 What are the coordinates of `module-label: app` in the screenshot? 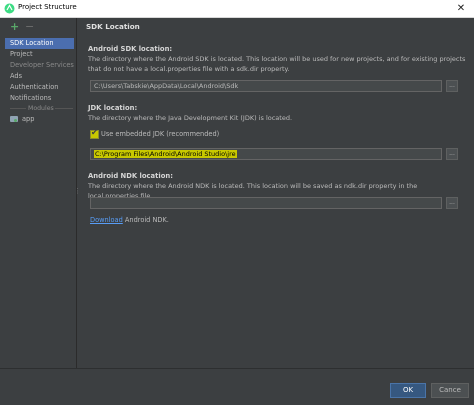 It's located at (28, 119).